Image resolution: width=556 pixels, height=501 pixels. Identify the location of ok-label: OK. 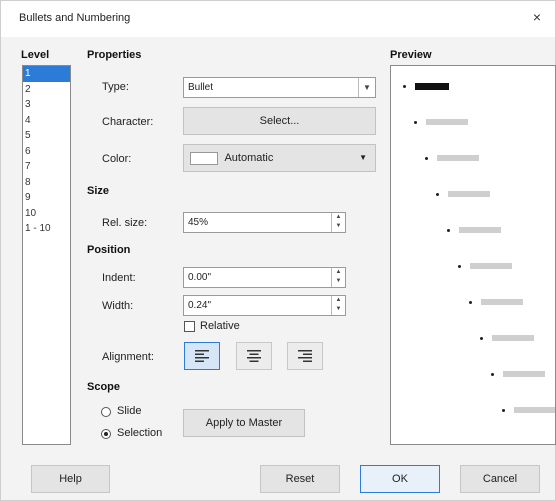
(400, 479).